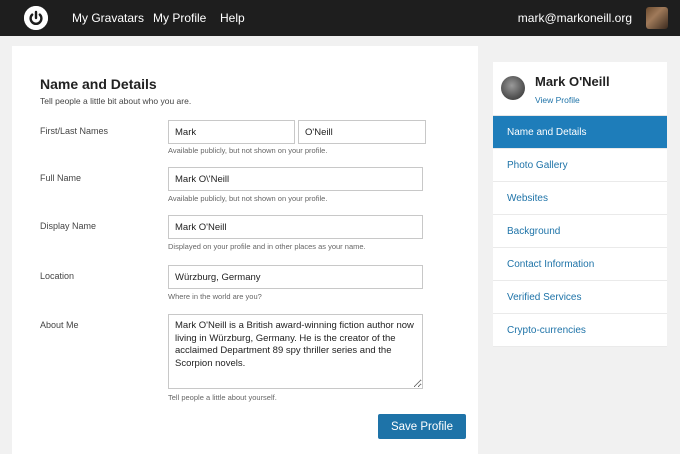 This screenshot has height=454, width=680. I want to click on about-me-label: About Me, so click(59, 325).